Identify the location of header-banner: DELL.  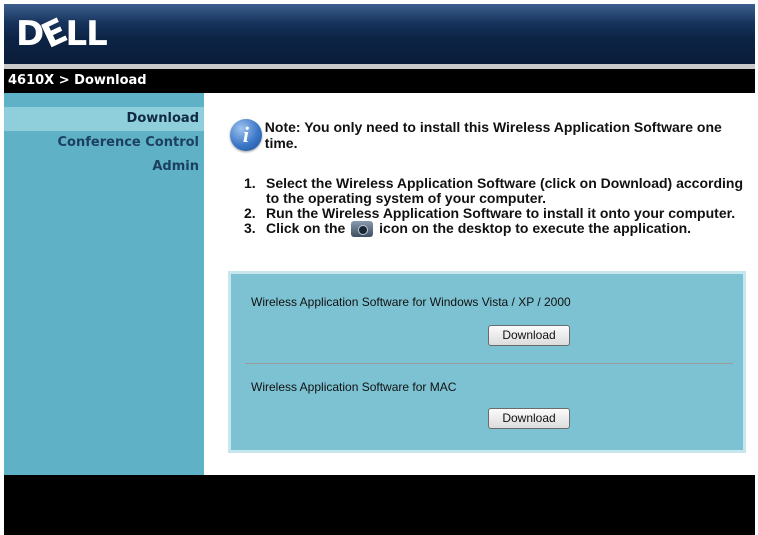
(379, 34).